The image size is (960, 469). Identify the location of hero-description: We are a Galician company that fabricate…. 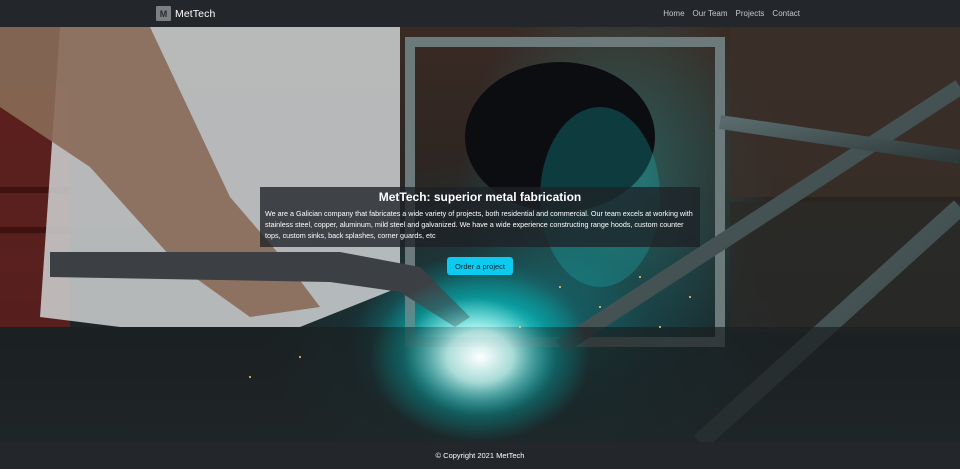
(479, 224).